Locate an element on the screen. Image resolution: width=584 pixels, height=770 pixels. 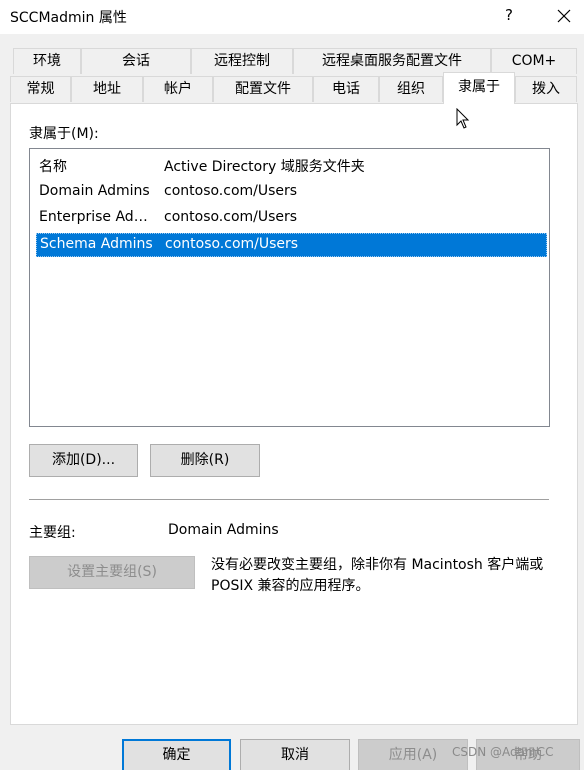
list-item: Enterprise Admins contoso.com/Users is located at coordinates (291, 218).